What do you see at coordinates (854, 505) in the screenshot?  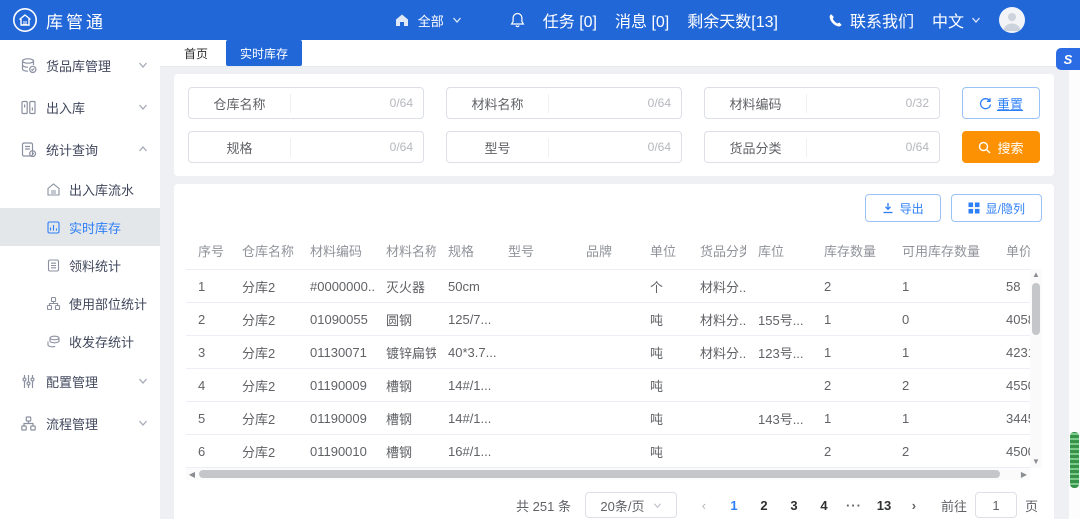 I see `page-ellipsis: ···` at bounding box center [854, 505].